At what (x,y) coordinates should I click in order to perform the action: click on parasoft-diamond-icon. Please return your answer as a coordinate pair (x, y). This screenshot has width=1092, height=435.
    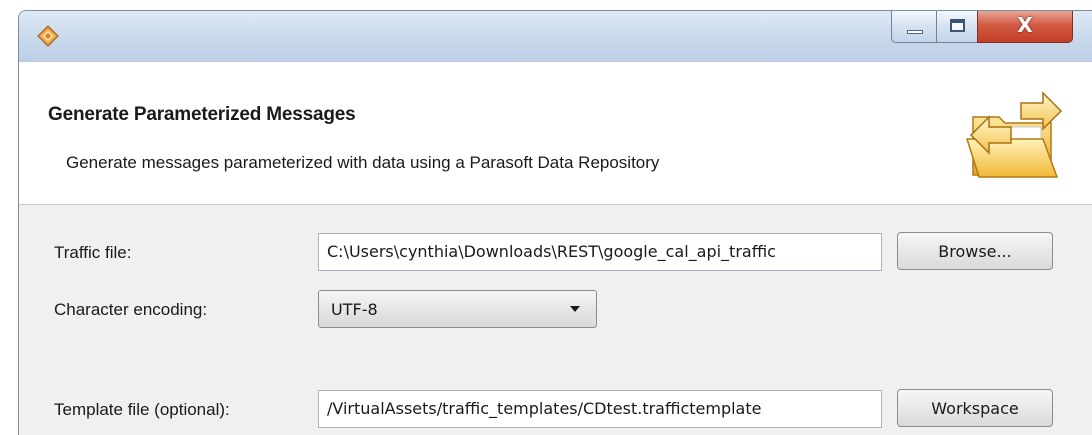
    Looking at the image, I should click on (48, 36).